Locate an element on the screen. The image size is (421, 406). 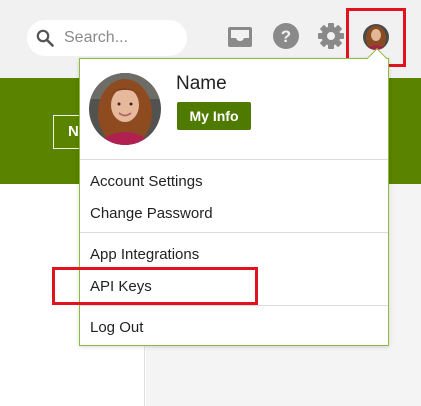
search-icon is located at coordinates (45, 38).